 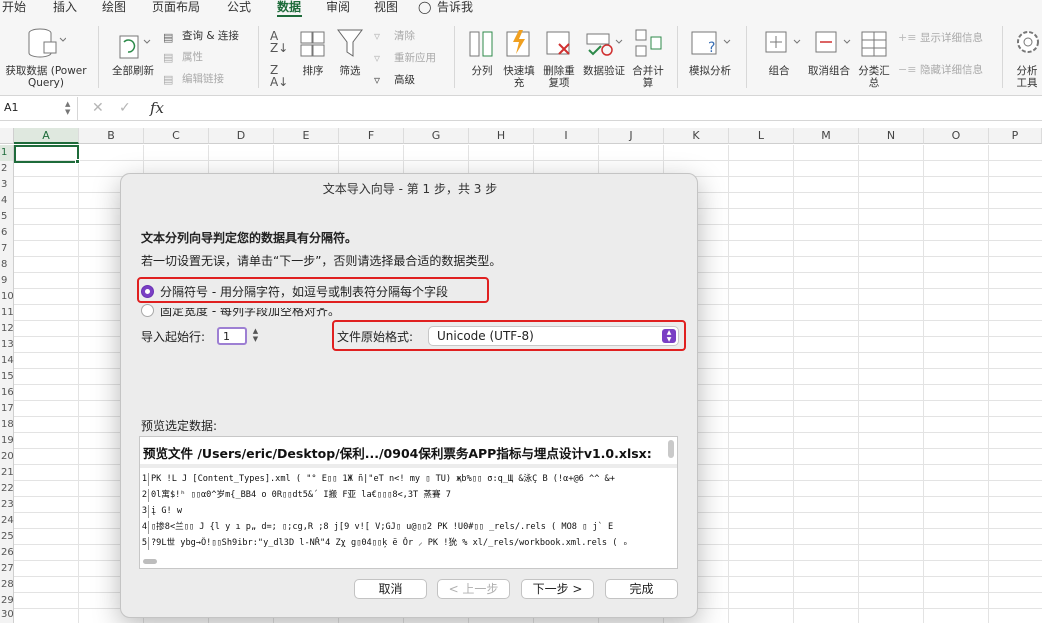 What do you see at coordinates (7, 521) in the screenshot?
I see `row-header: 24` at bounding box center [7, 521].